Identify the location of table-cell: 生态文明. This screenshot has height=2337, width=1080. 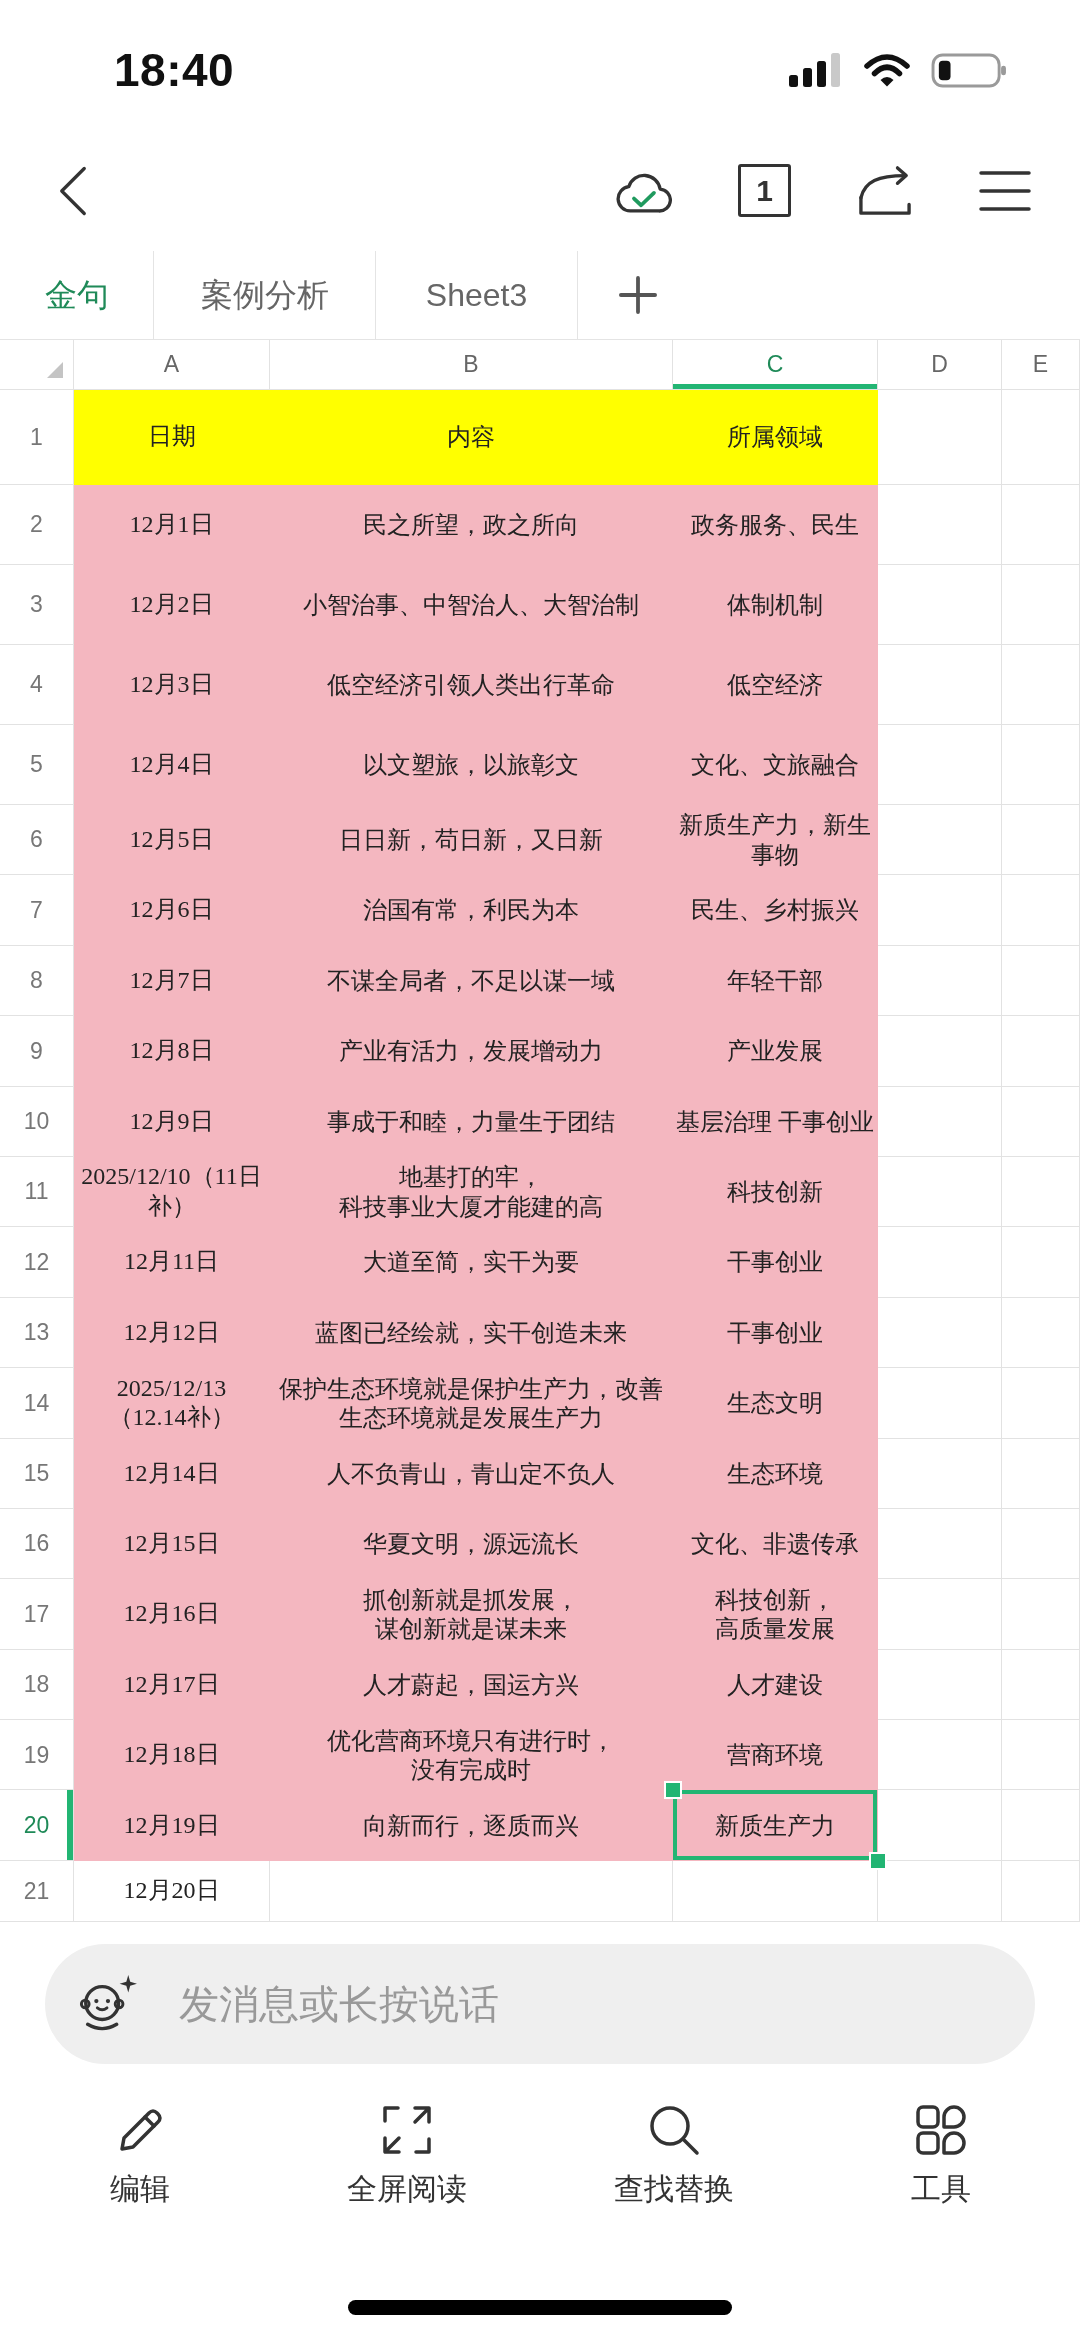
(775, 1403).